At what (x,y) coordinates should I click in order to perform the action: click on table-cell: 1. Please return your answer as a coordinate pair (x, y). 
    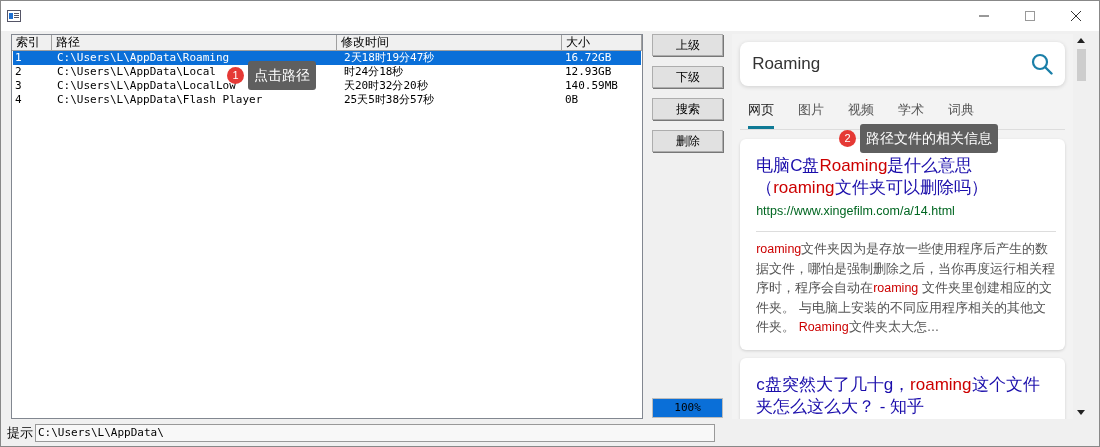
    Looking at the image, I should click on (18, 57).